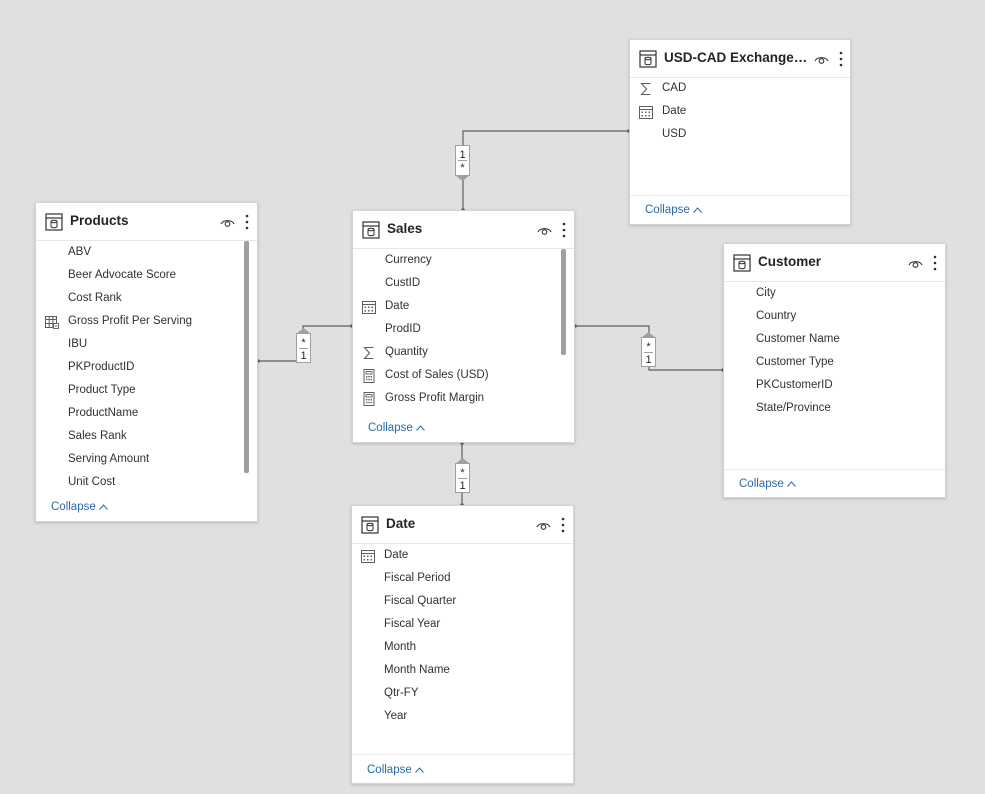  I want to click on field-row: Year, so click(452, 717).